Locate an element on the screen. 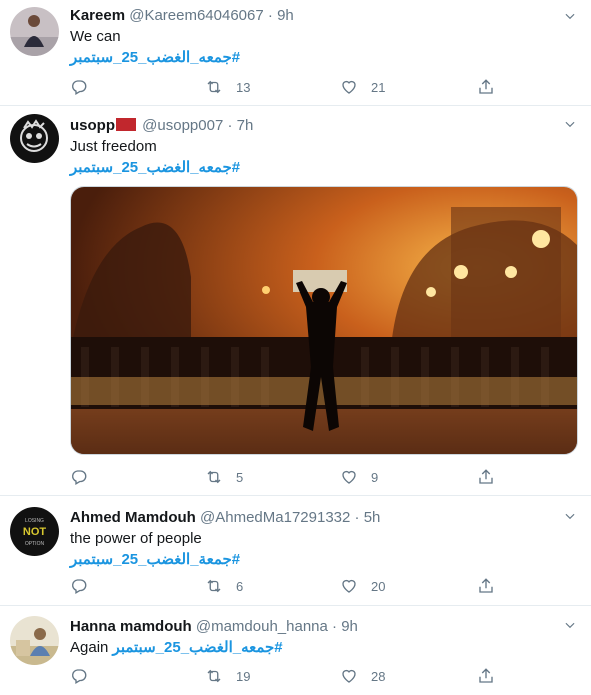 The width and height of the screenshot is (591, 695). tweet-actions: 6 20 is located at coordinates (285, 586).